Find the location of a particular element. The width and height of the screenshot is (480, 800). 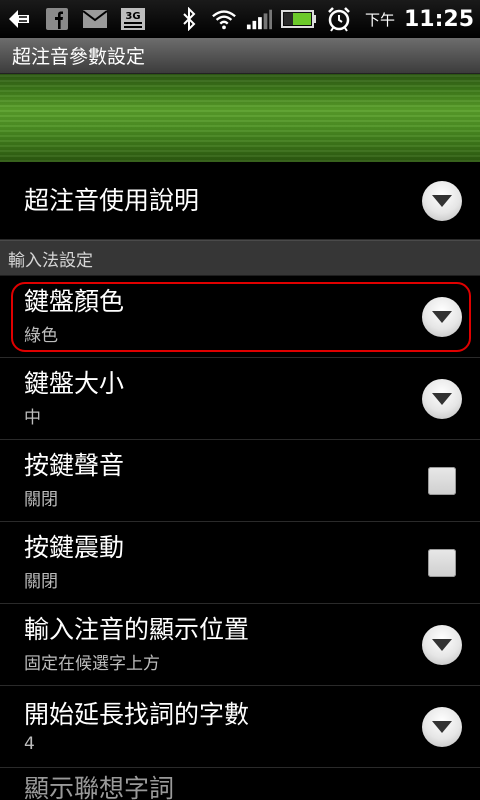

bluetooth-icon is located at coordinates (189, 19).